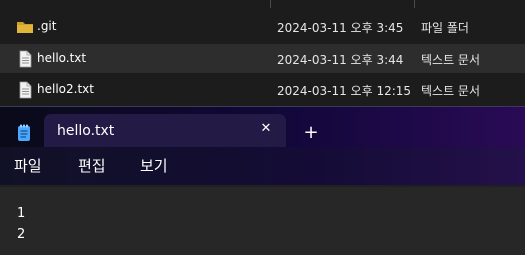 The width and height of the screenshot is (525, 255). I want to click on file-row-hello: hello.txt 2024-03-11 오후 3:44 텍스트 문서, so click(262, 58).